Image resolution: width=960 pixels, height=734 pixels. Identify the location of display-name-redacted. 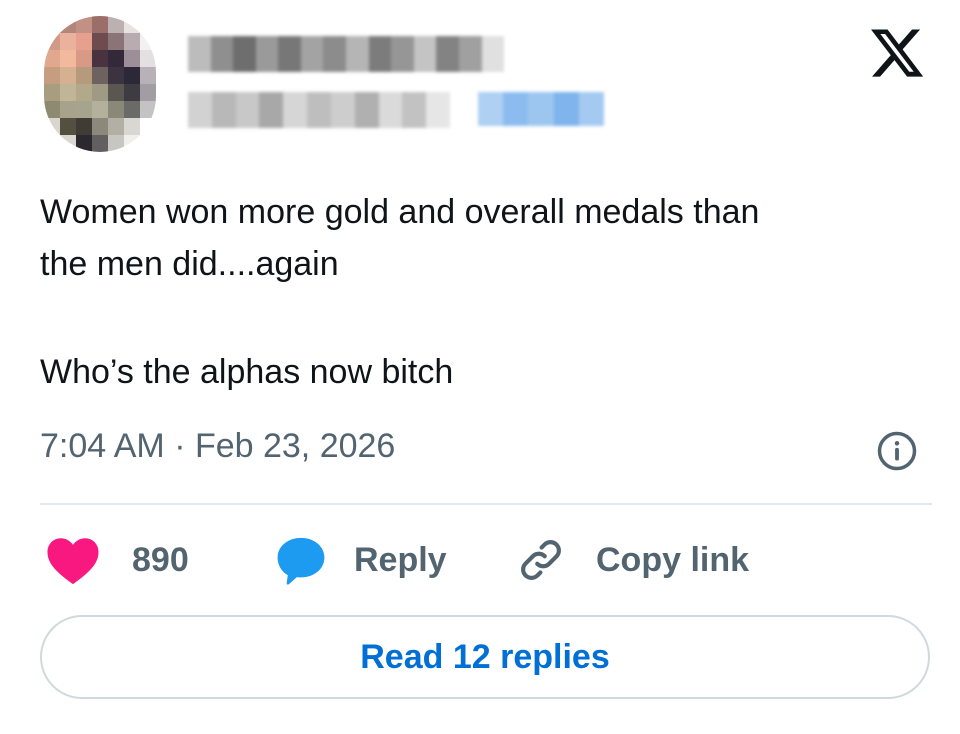
(346, 54).